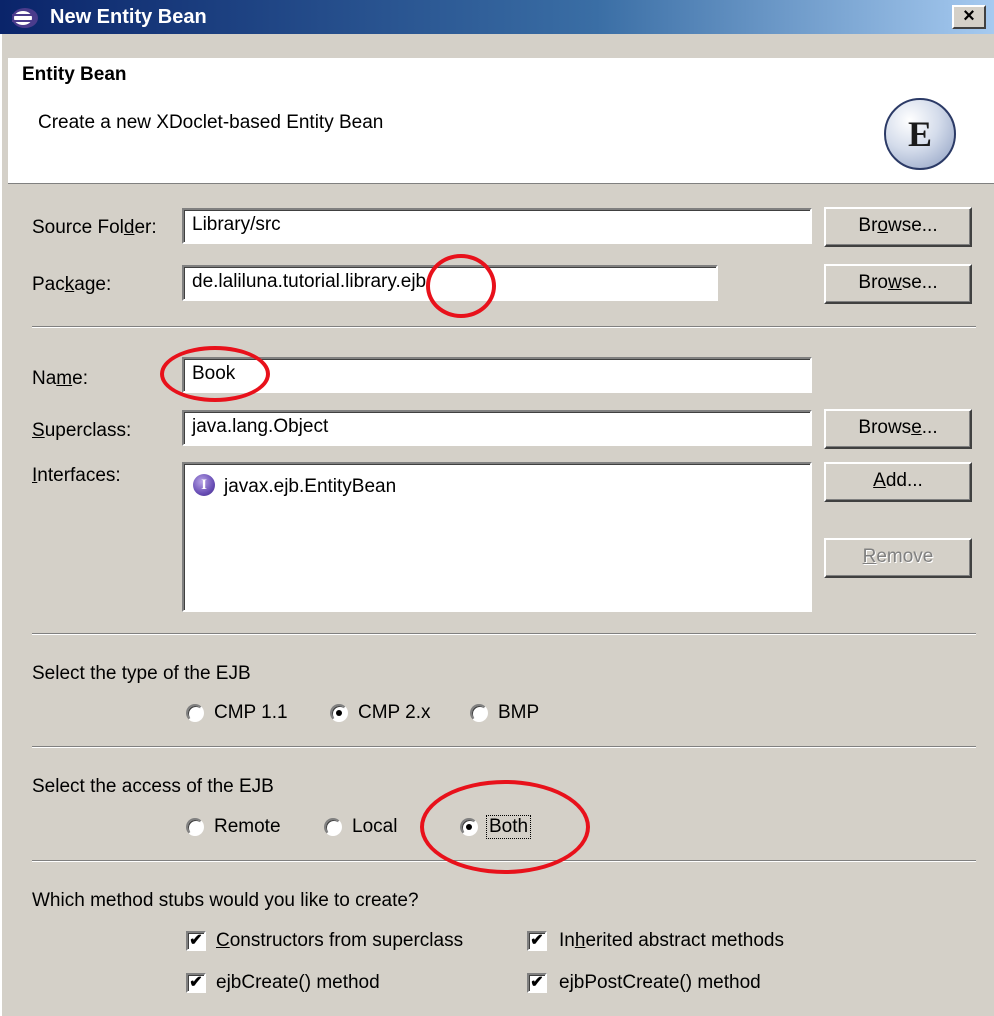  I want to click on window-title: New Entity Bean, so click(128, 17).